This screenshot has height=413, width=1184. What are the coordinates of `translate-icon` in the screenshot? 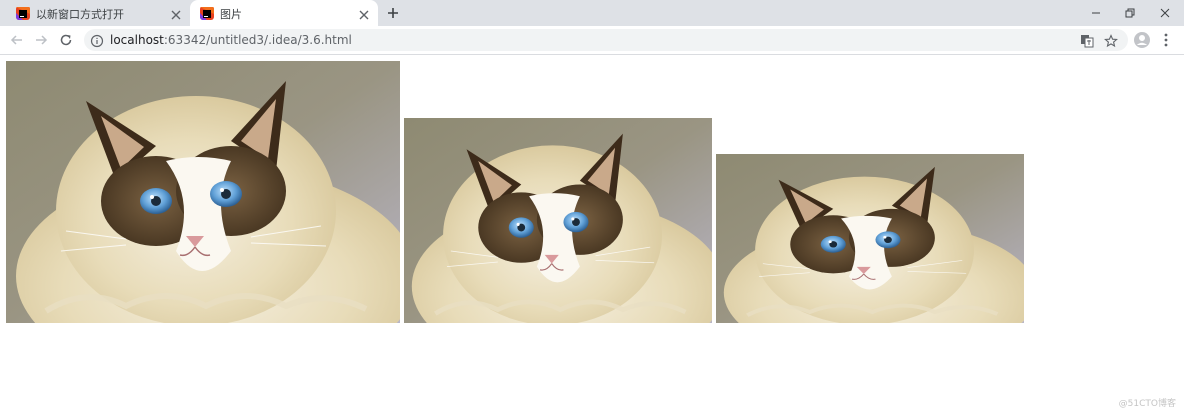 It's located at (1087, 40).